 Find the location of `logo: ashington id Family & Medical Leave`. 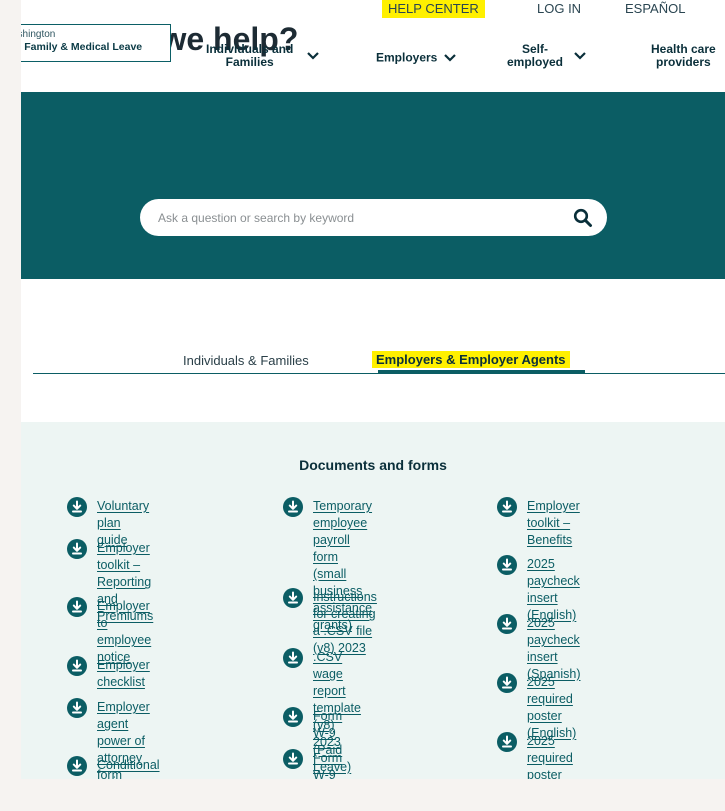

logo: ashington id Family & Medical Leave is located at coordinates (96, 43).